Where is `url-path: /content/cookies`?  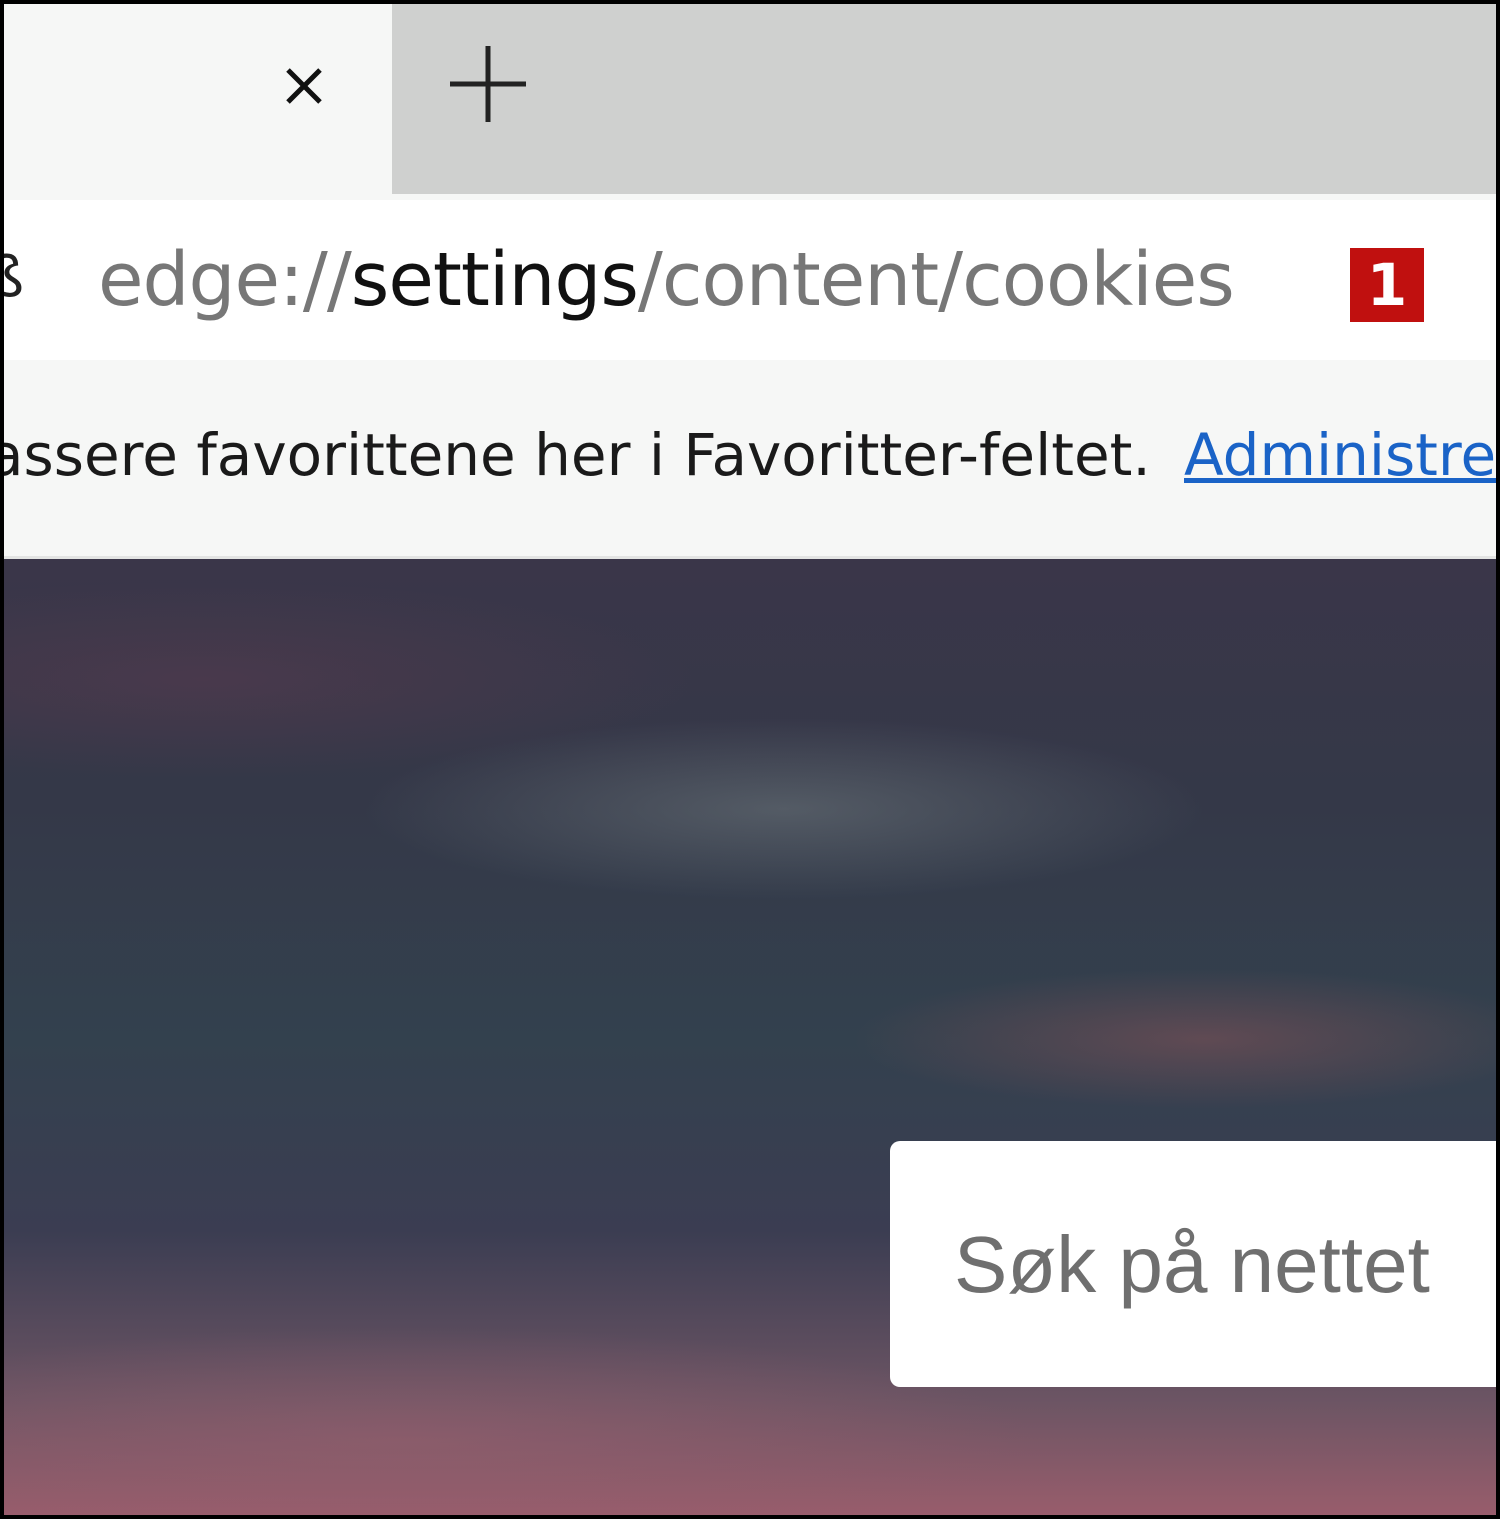
url-path: /content/cookies is located at coordinates (936, 280).